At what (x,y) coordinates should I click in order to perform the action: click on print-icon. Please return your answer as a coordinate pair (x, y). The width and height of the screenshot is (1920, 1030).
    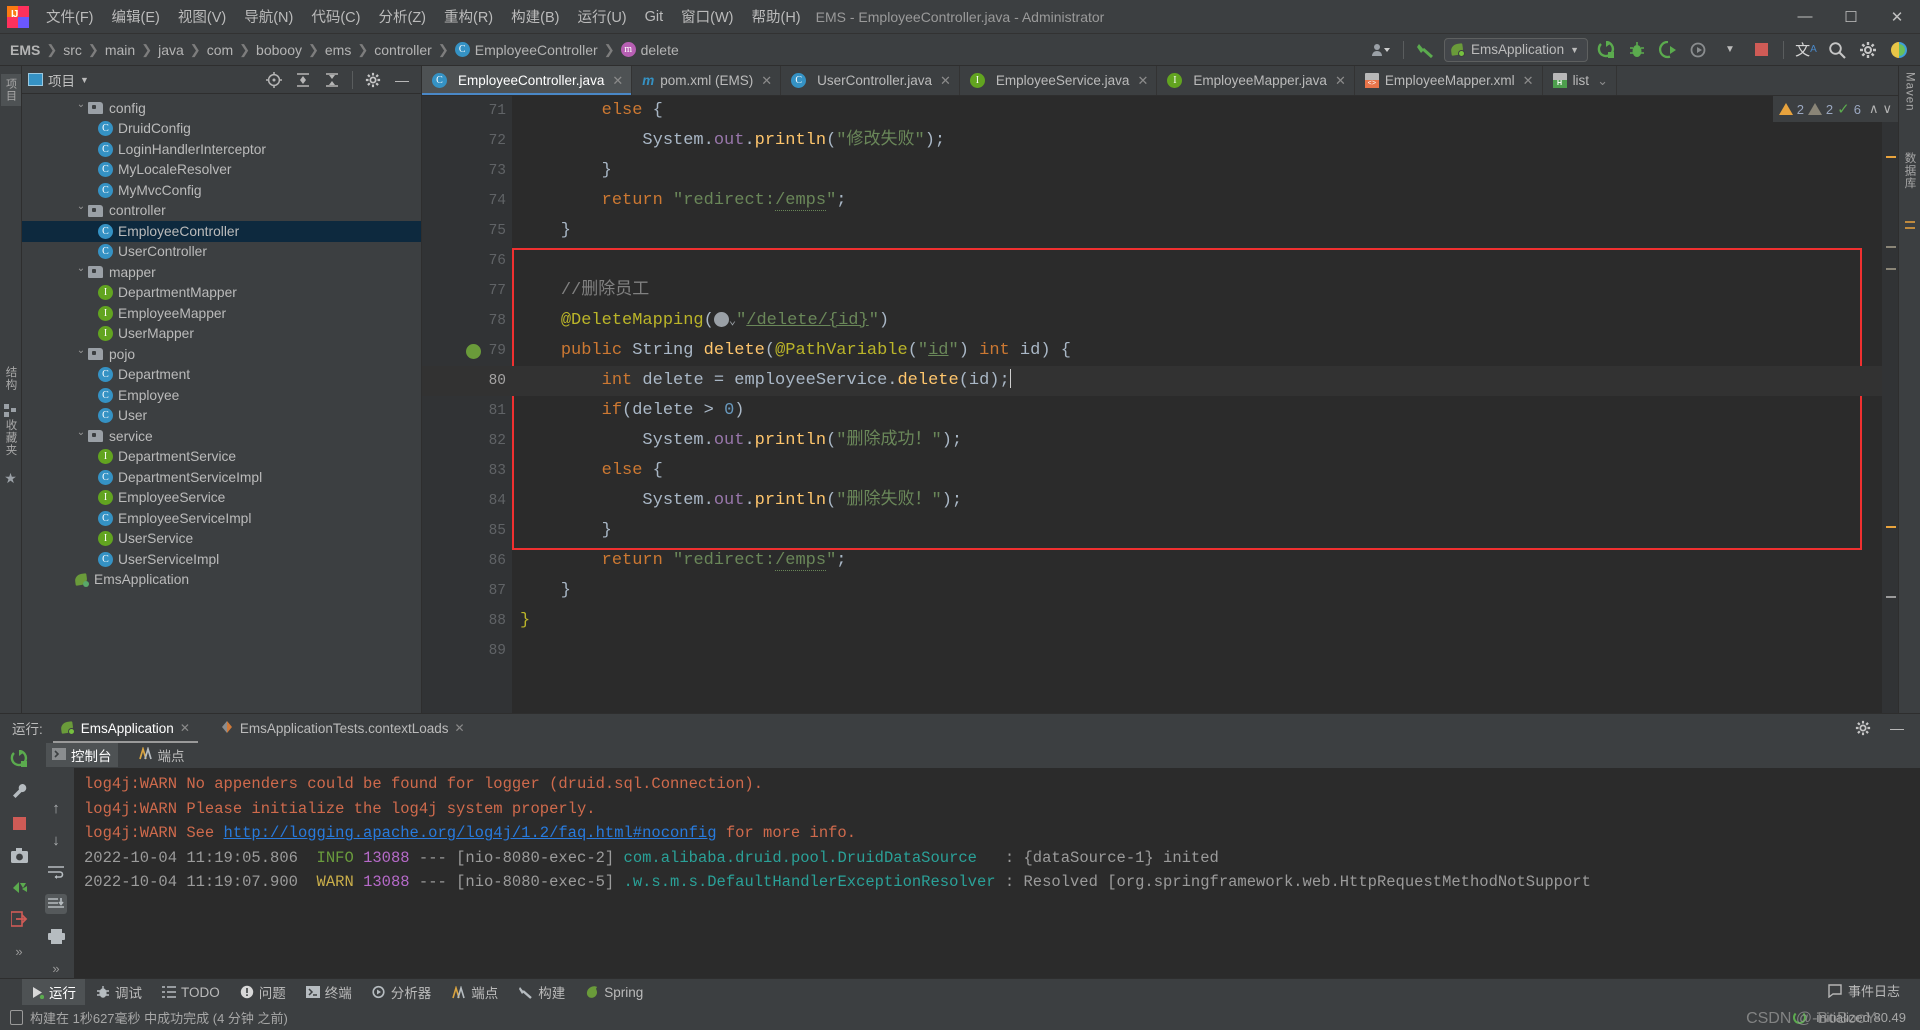
    Looking at the image, I should click on (56, 936).